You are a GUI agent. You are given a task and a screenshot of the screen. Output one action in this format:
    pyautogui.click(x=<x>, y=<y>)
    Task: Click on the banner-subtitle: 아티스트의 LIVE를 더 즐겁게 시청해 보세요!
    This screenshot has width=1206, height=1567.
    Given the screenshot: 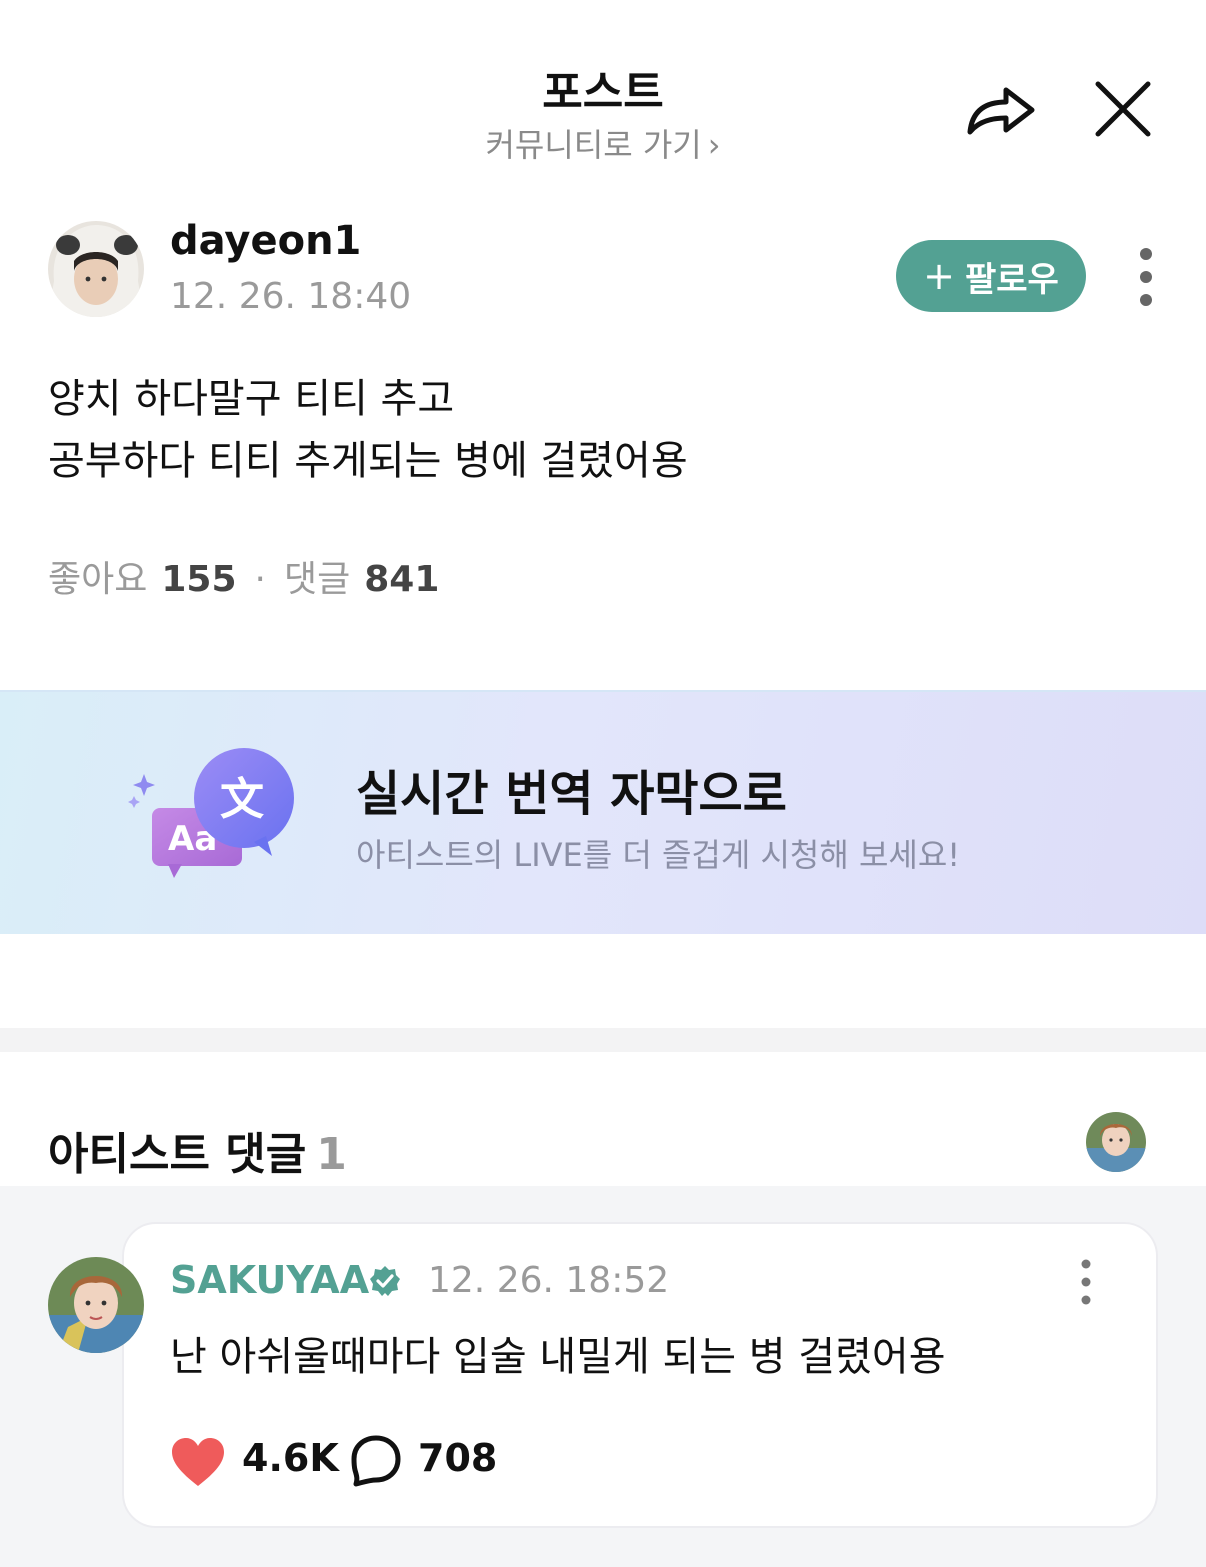 What is the action you would take?
    pyautogui.click(x=658, y=855)
    